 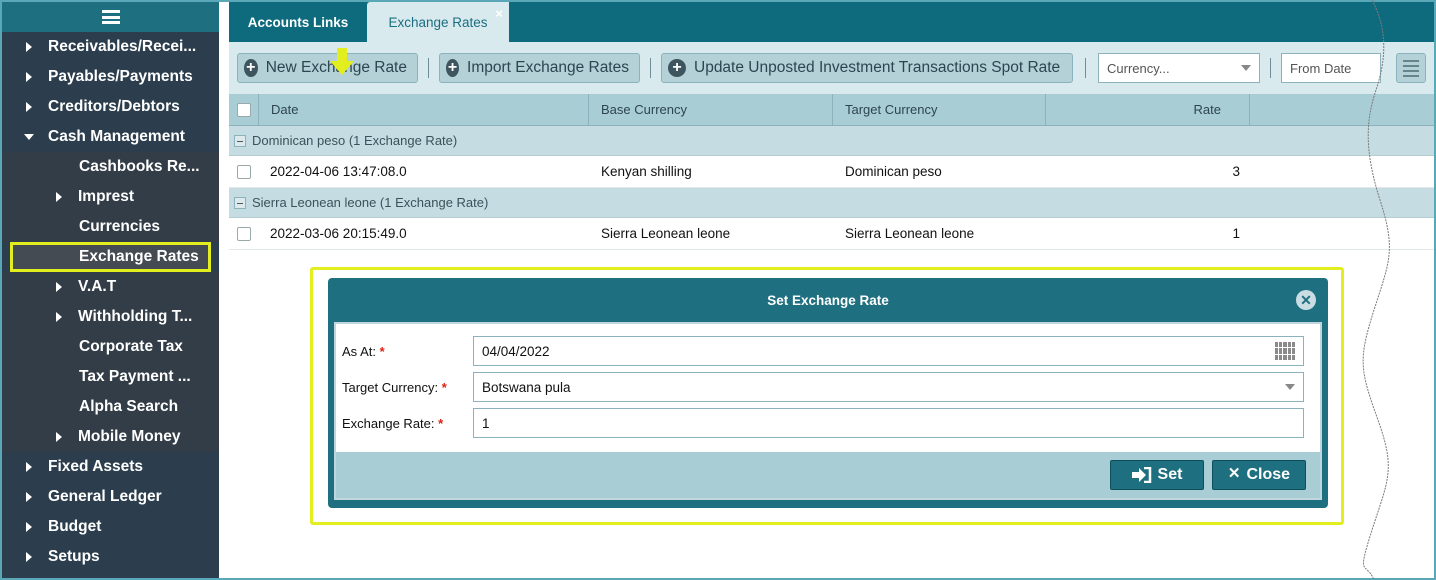 I want to click on sidebar-item-fixed-assets: Fixed Assets, so click(x=110, y=467).